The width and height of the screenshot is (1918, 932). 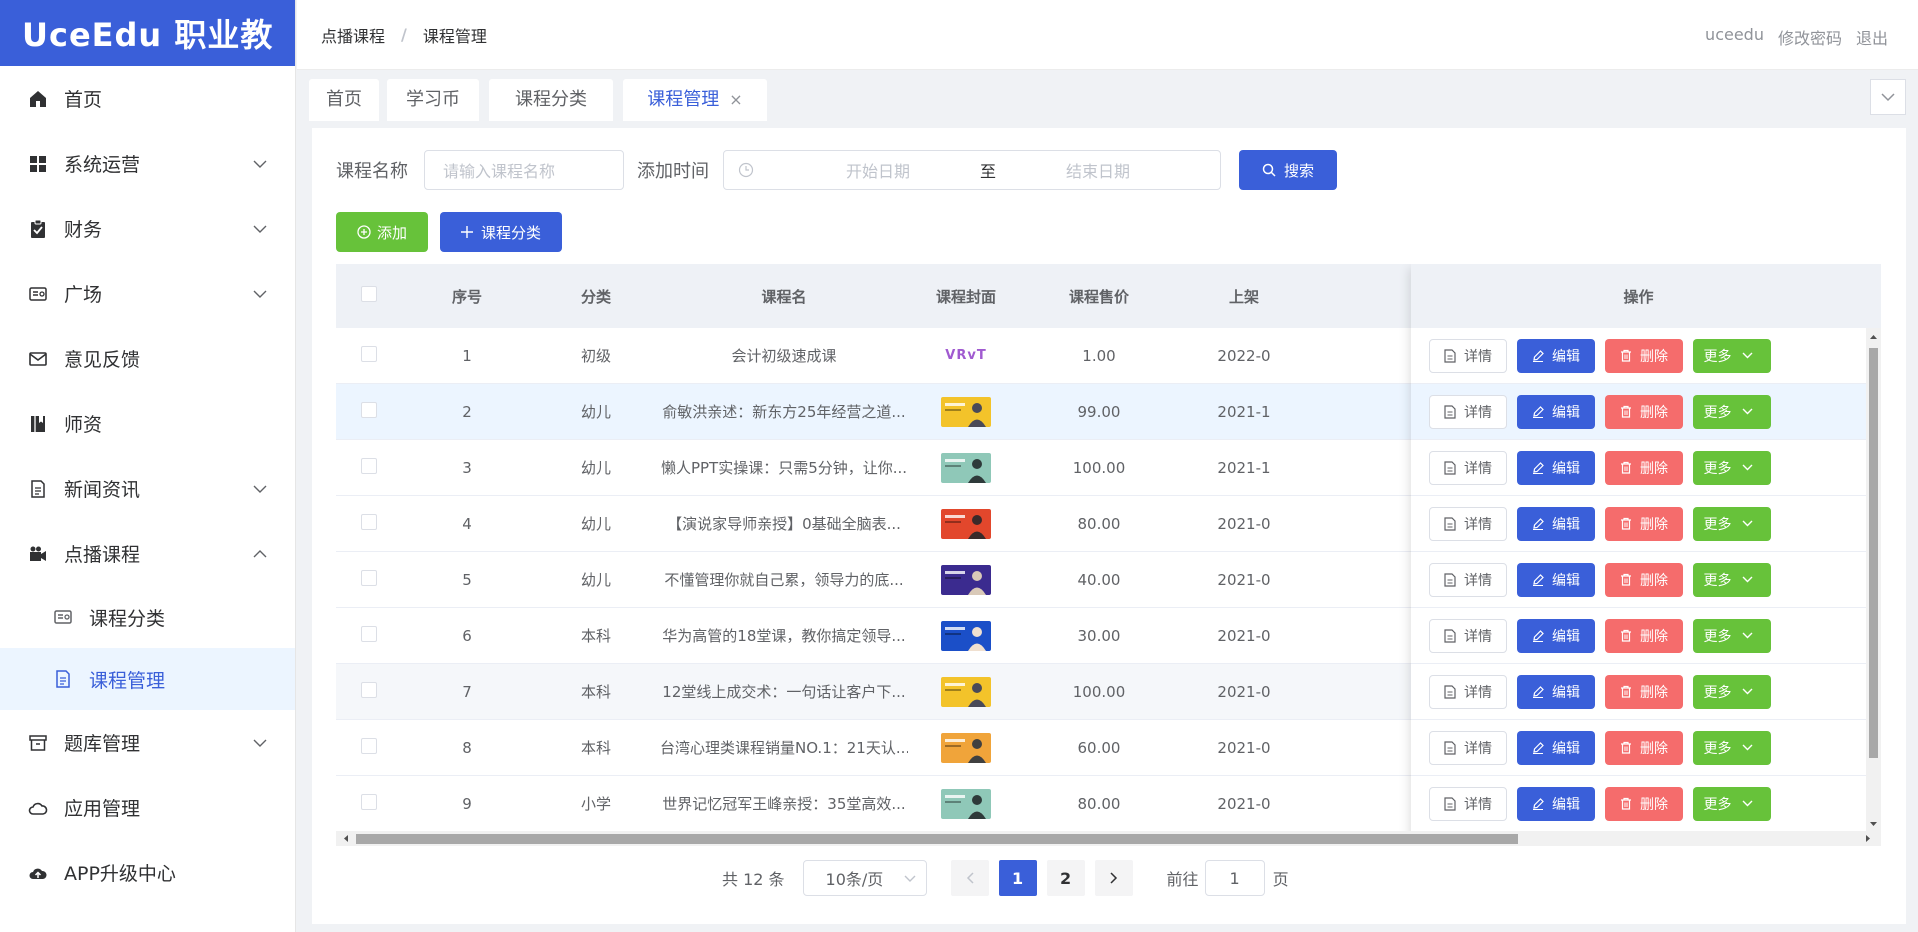 What do you see at coordinates (147, 358) in the screenshot?
I see `sidebar-item-4: 意见反馈` at bounding box center [147, 358].